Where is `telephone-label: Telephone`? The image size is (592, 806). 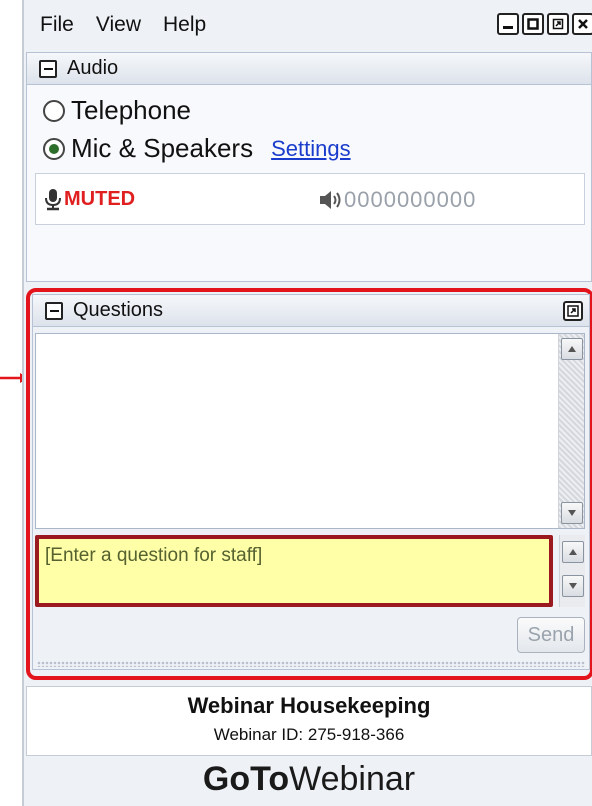 telephone-label: Telephone is located at coordinates (131, 110).